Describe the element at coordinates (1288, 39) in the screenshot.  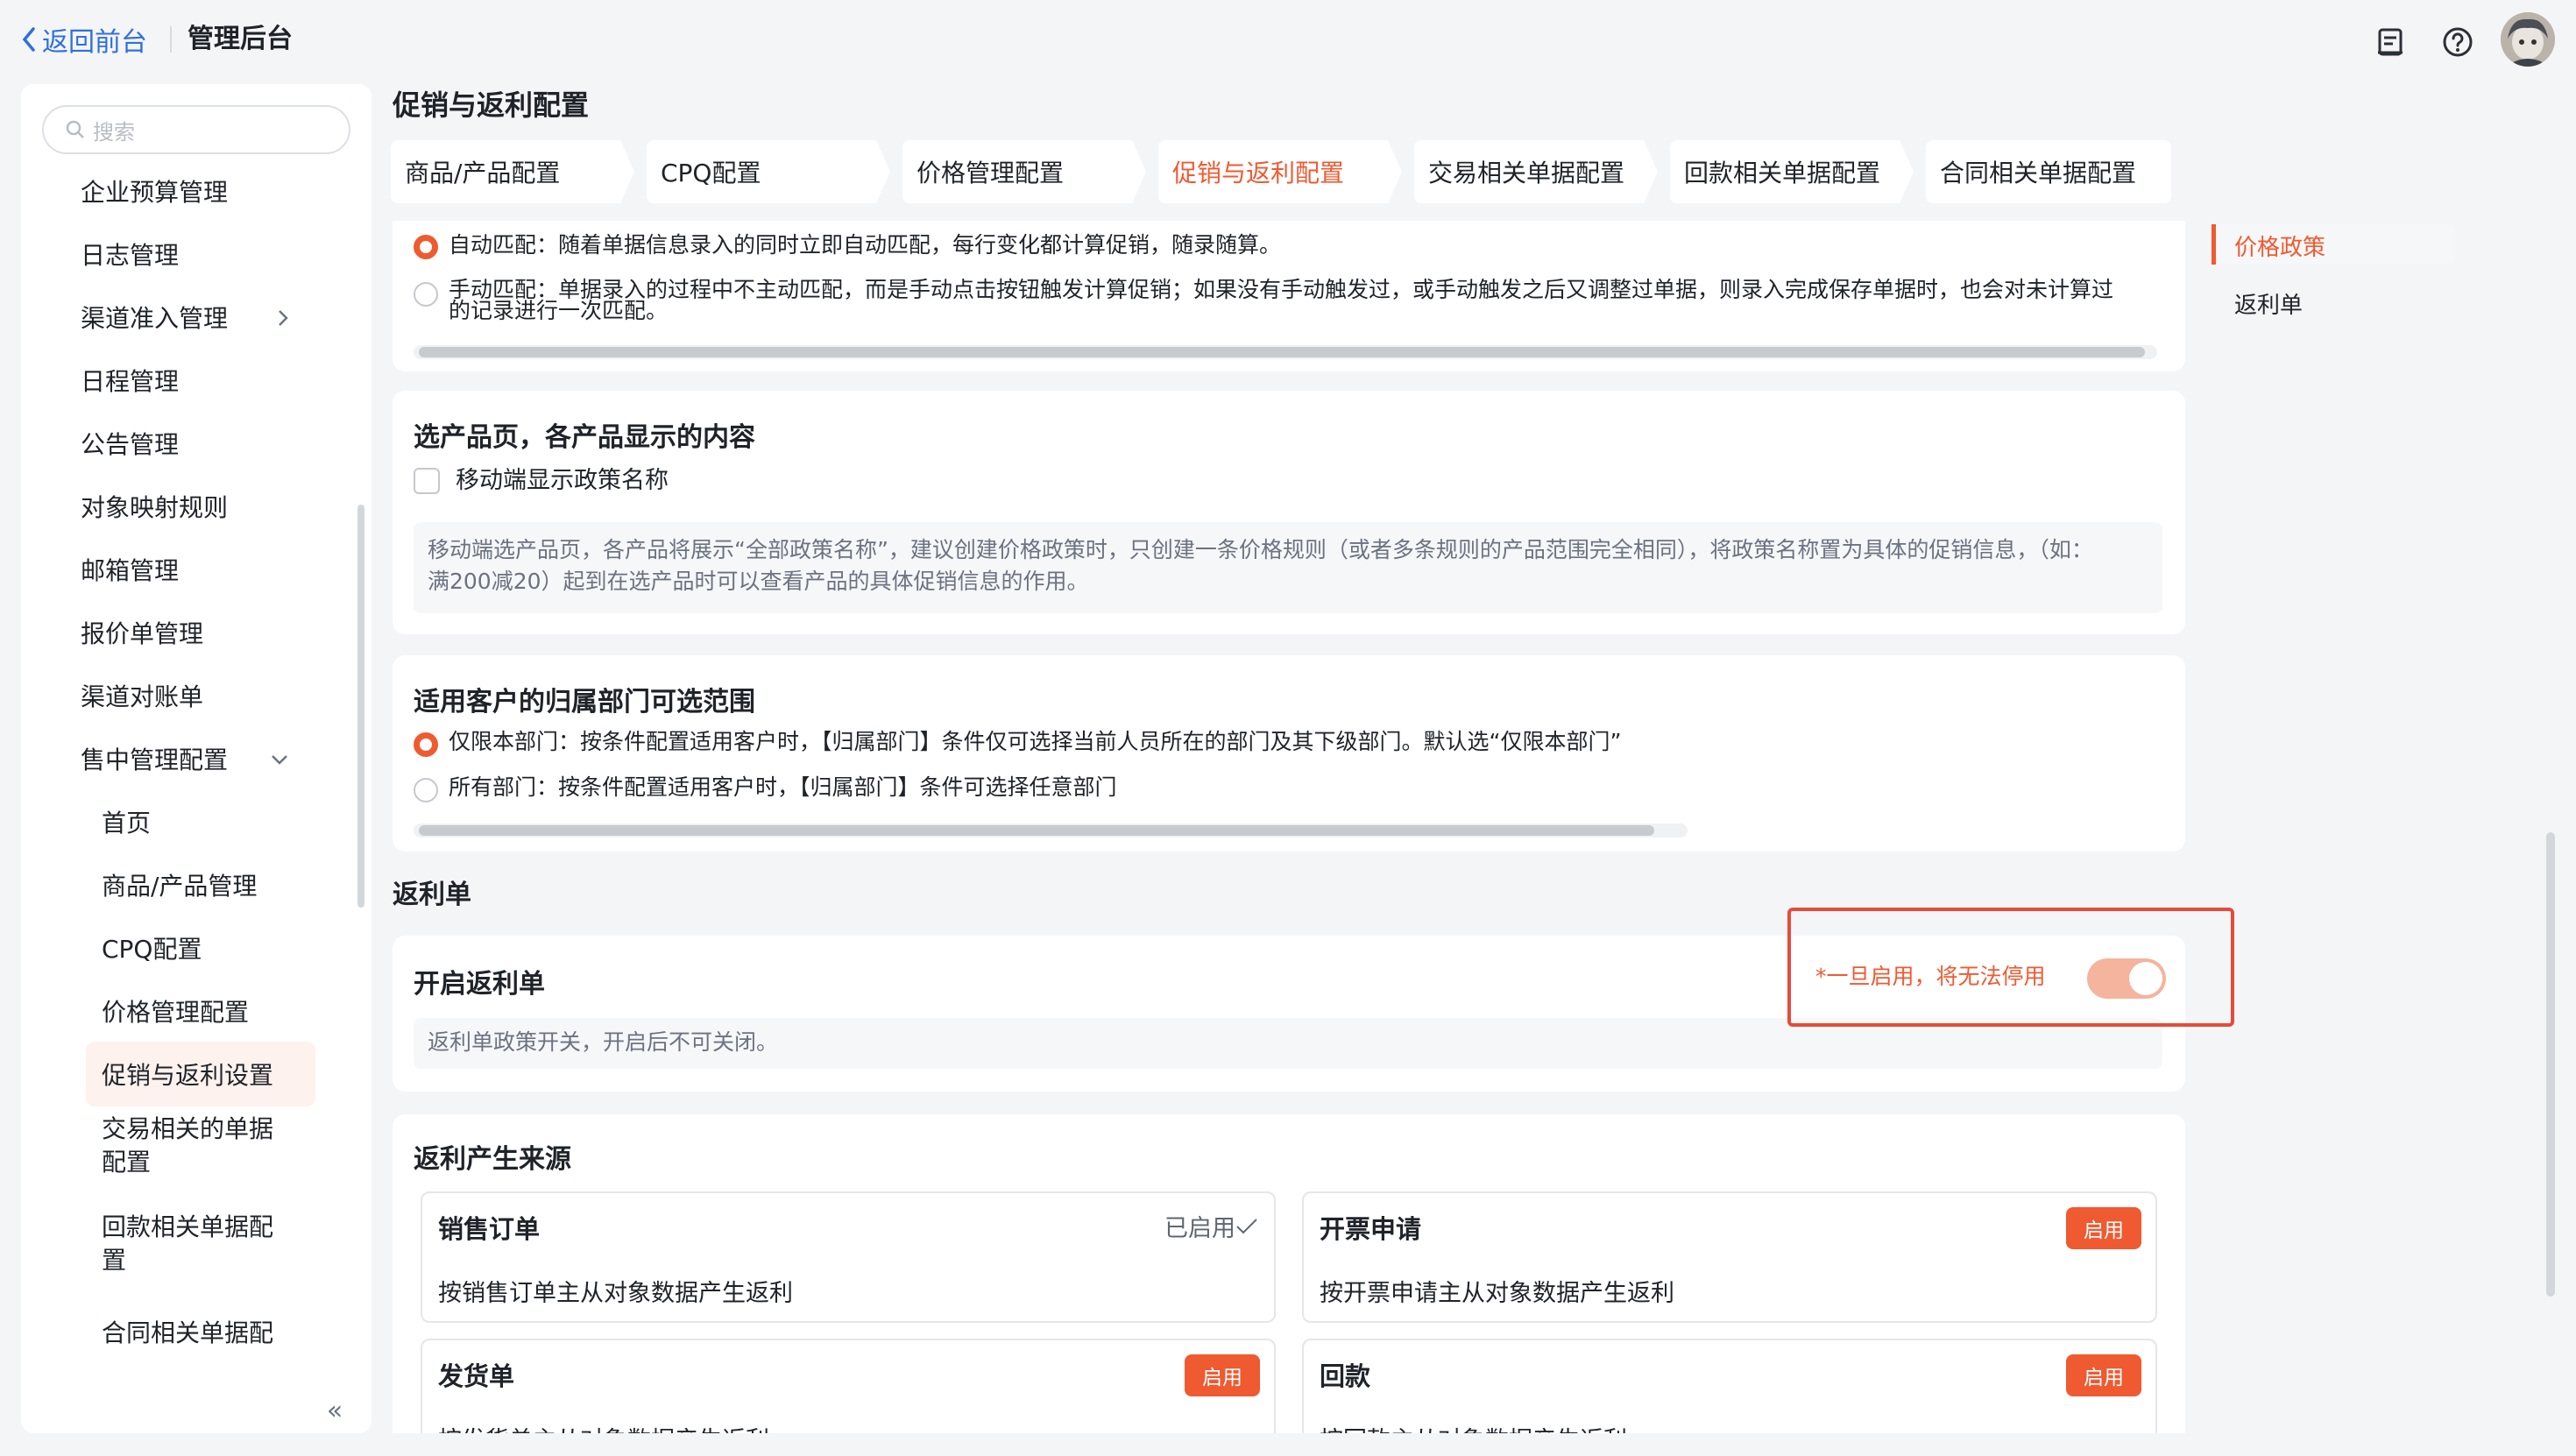
I see `top-bar: 返回前台 管理后台` at that location.